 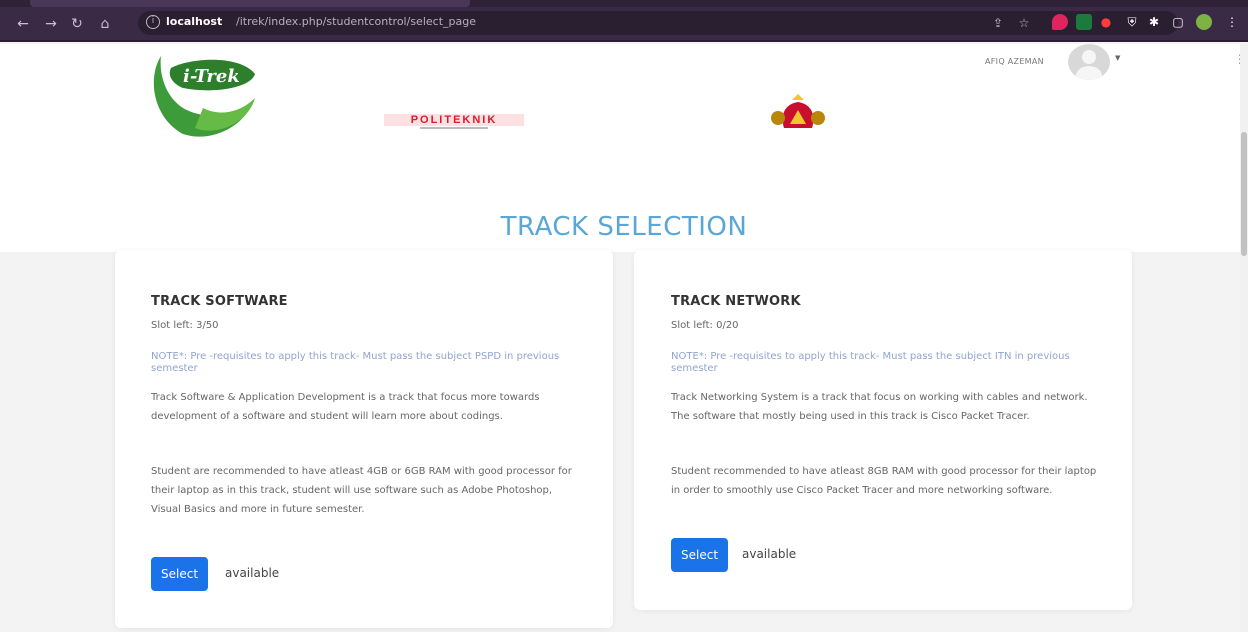 I want to click on politeknik-logo-text: POLITEKNIK, so click(x=454, y=120).